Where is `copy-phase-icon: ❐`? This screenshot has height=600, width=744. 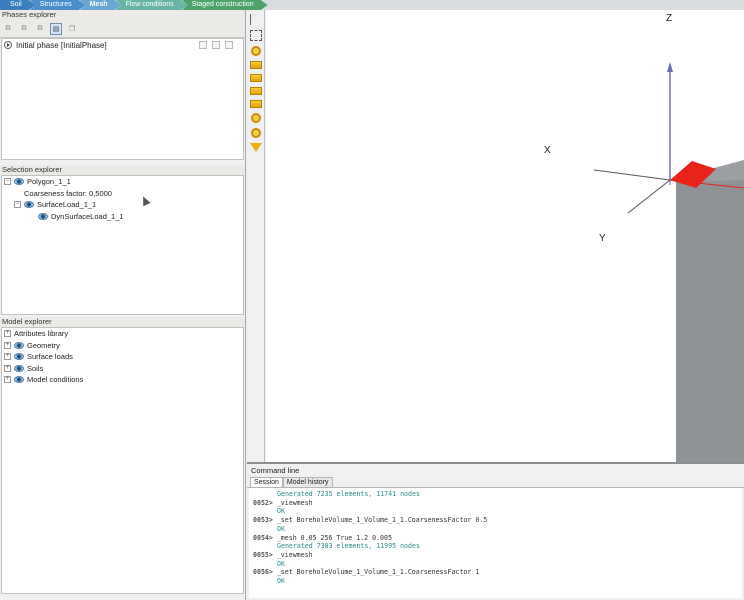 copy-phase-icon: ❐ is located at coordinates (72, 29).